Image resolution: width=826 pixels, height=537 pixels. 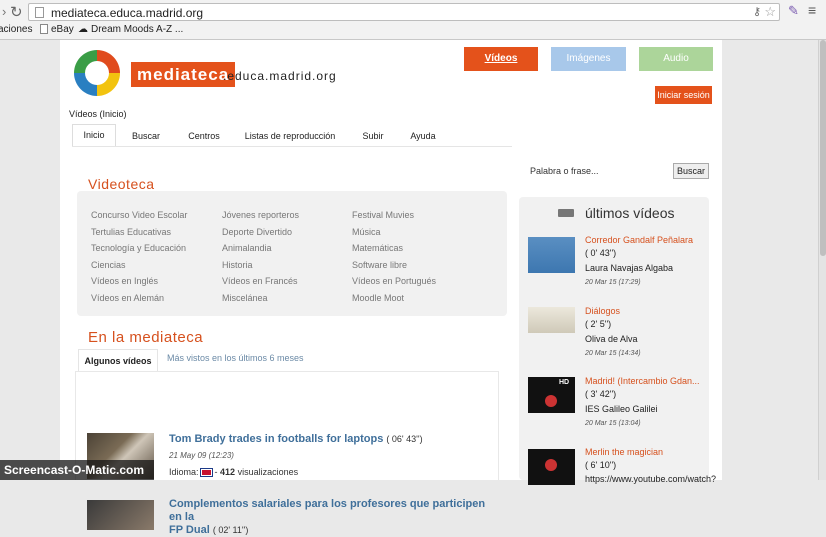 I want to click on tab-videos: Vídeos, so click(x=501, y=59).